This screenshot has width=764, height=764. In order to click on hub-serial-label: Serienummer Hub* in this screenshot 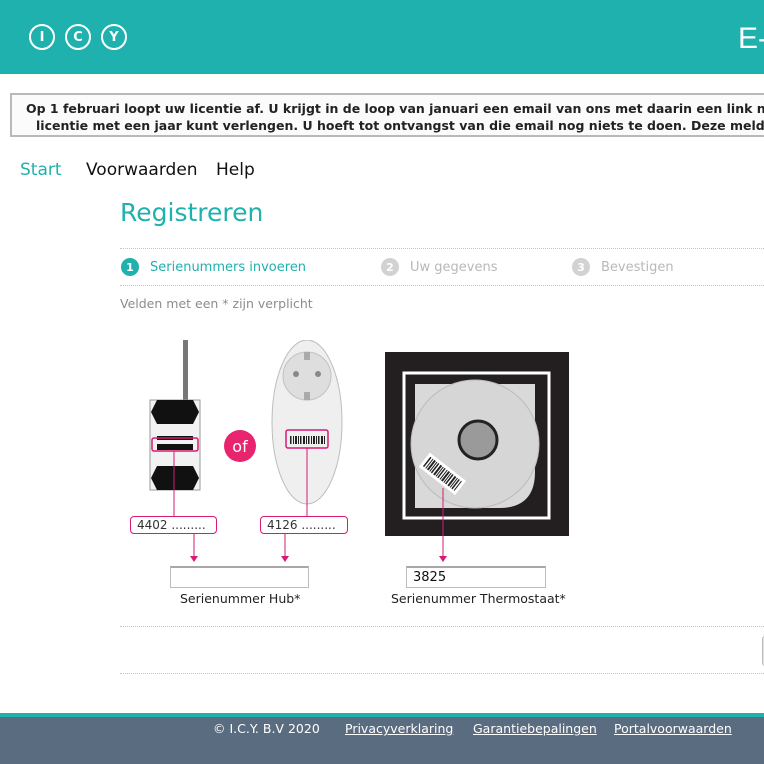, I will do `click(240, 598)`.